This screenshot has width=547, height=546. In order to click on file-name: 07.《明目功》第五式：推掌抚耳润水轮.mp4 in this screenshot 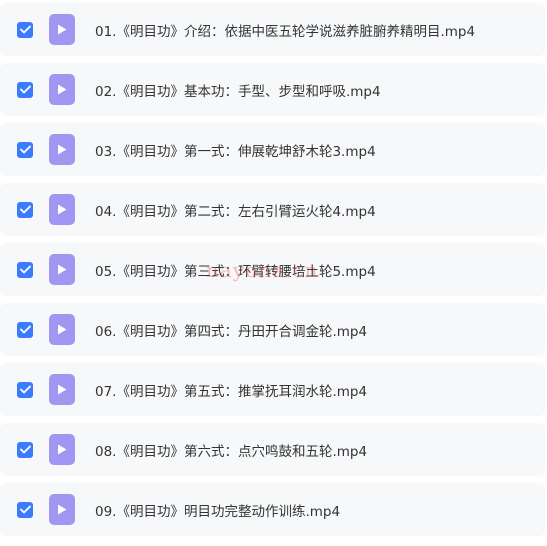, I will do `click(231, 391)`.